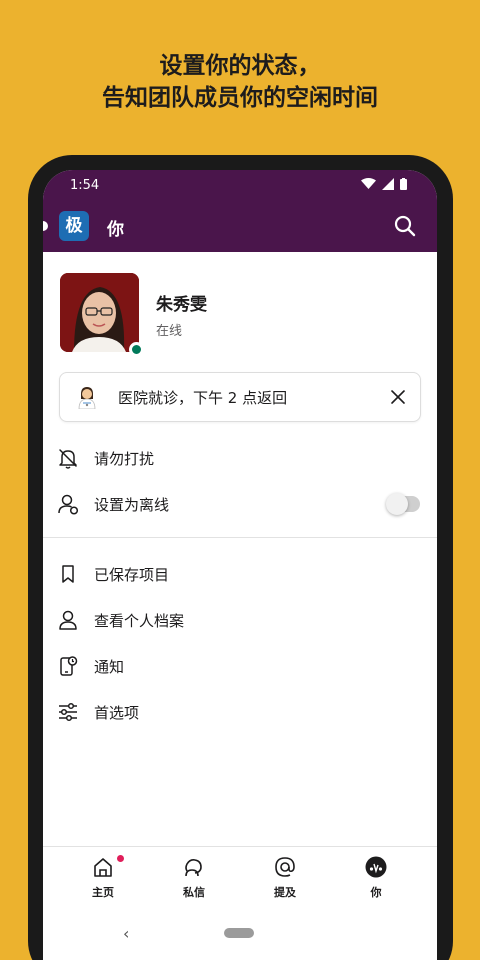  Describe the element at coordinates (240, 574) in the screenshot. I see `menu-item-saved: 已保存项目` at that location.